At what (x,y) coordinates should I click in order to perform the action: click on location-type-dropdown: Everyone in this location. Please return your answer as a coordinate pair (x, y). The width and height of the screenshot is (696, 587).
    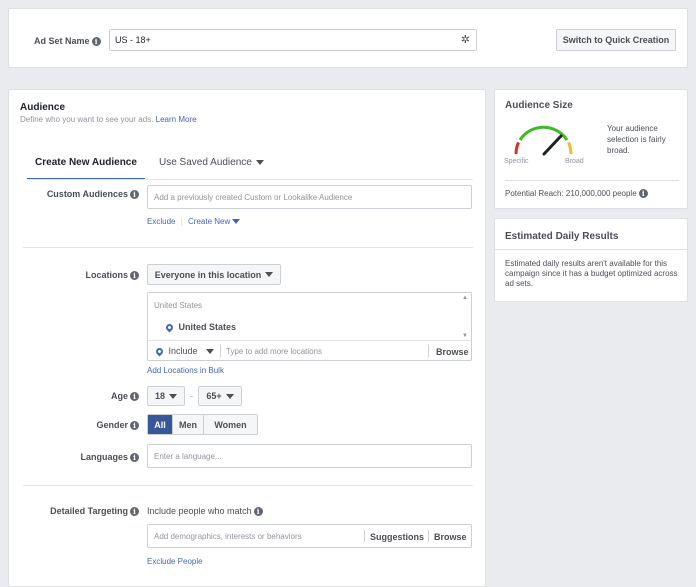
    Looking at the image, I should click on (214, 274).